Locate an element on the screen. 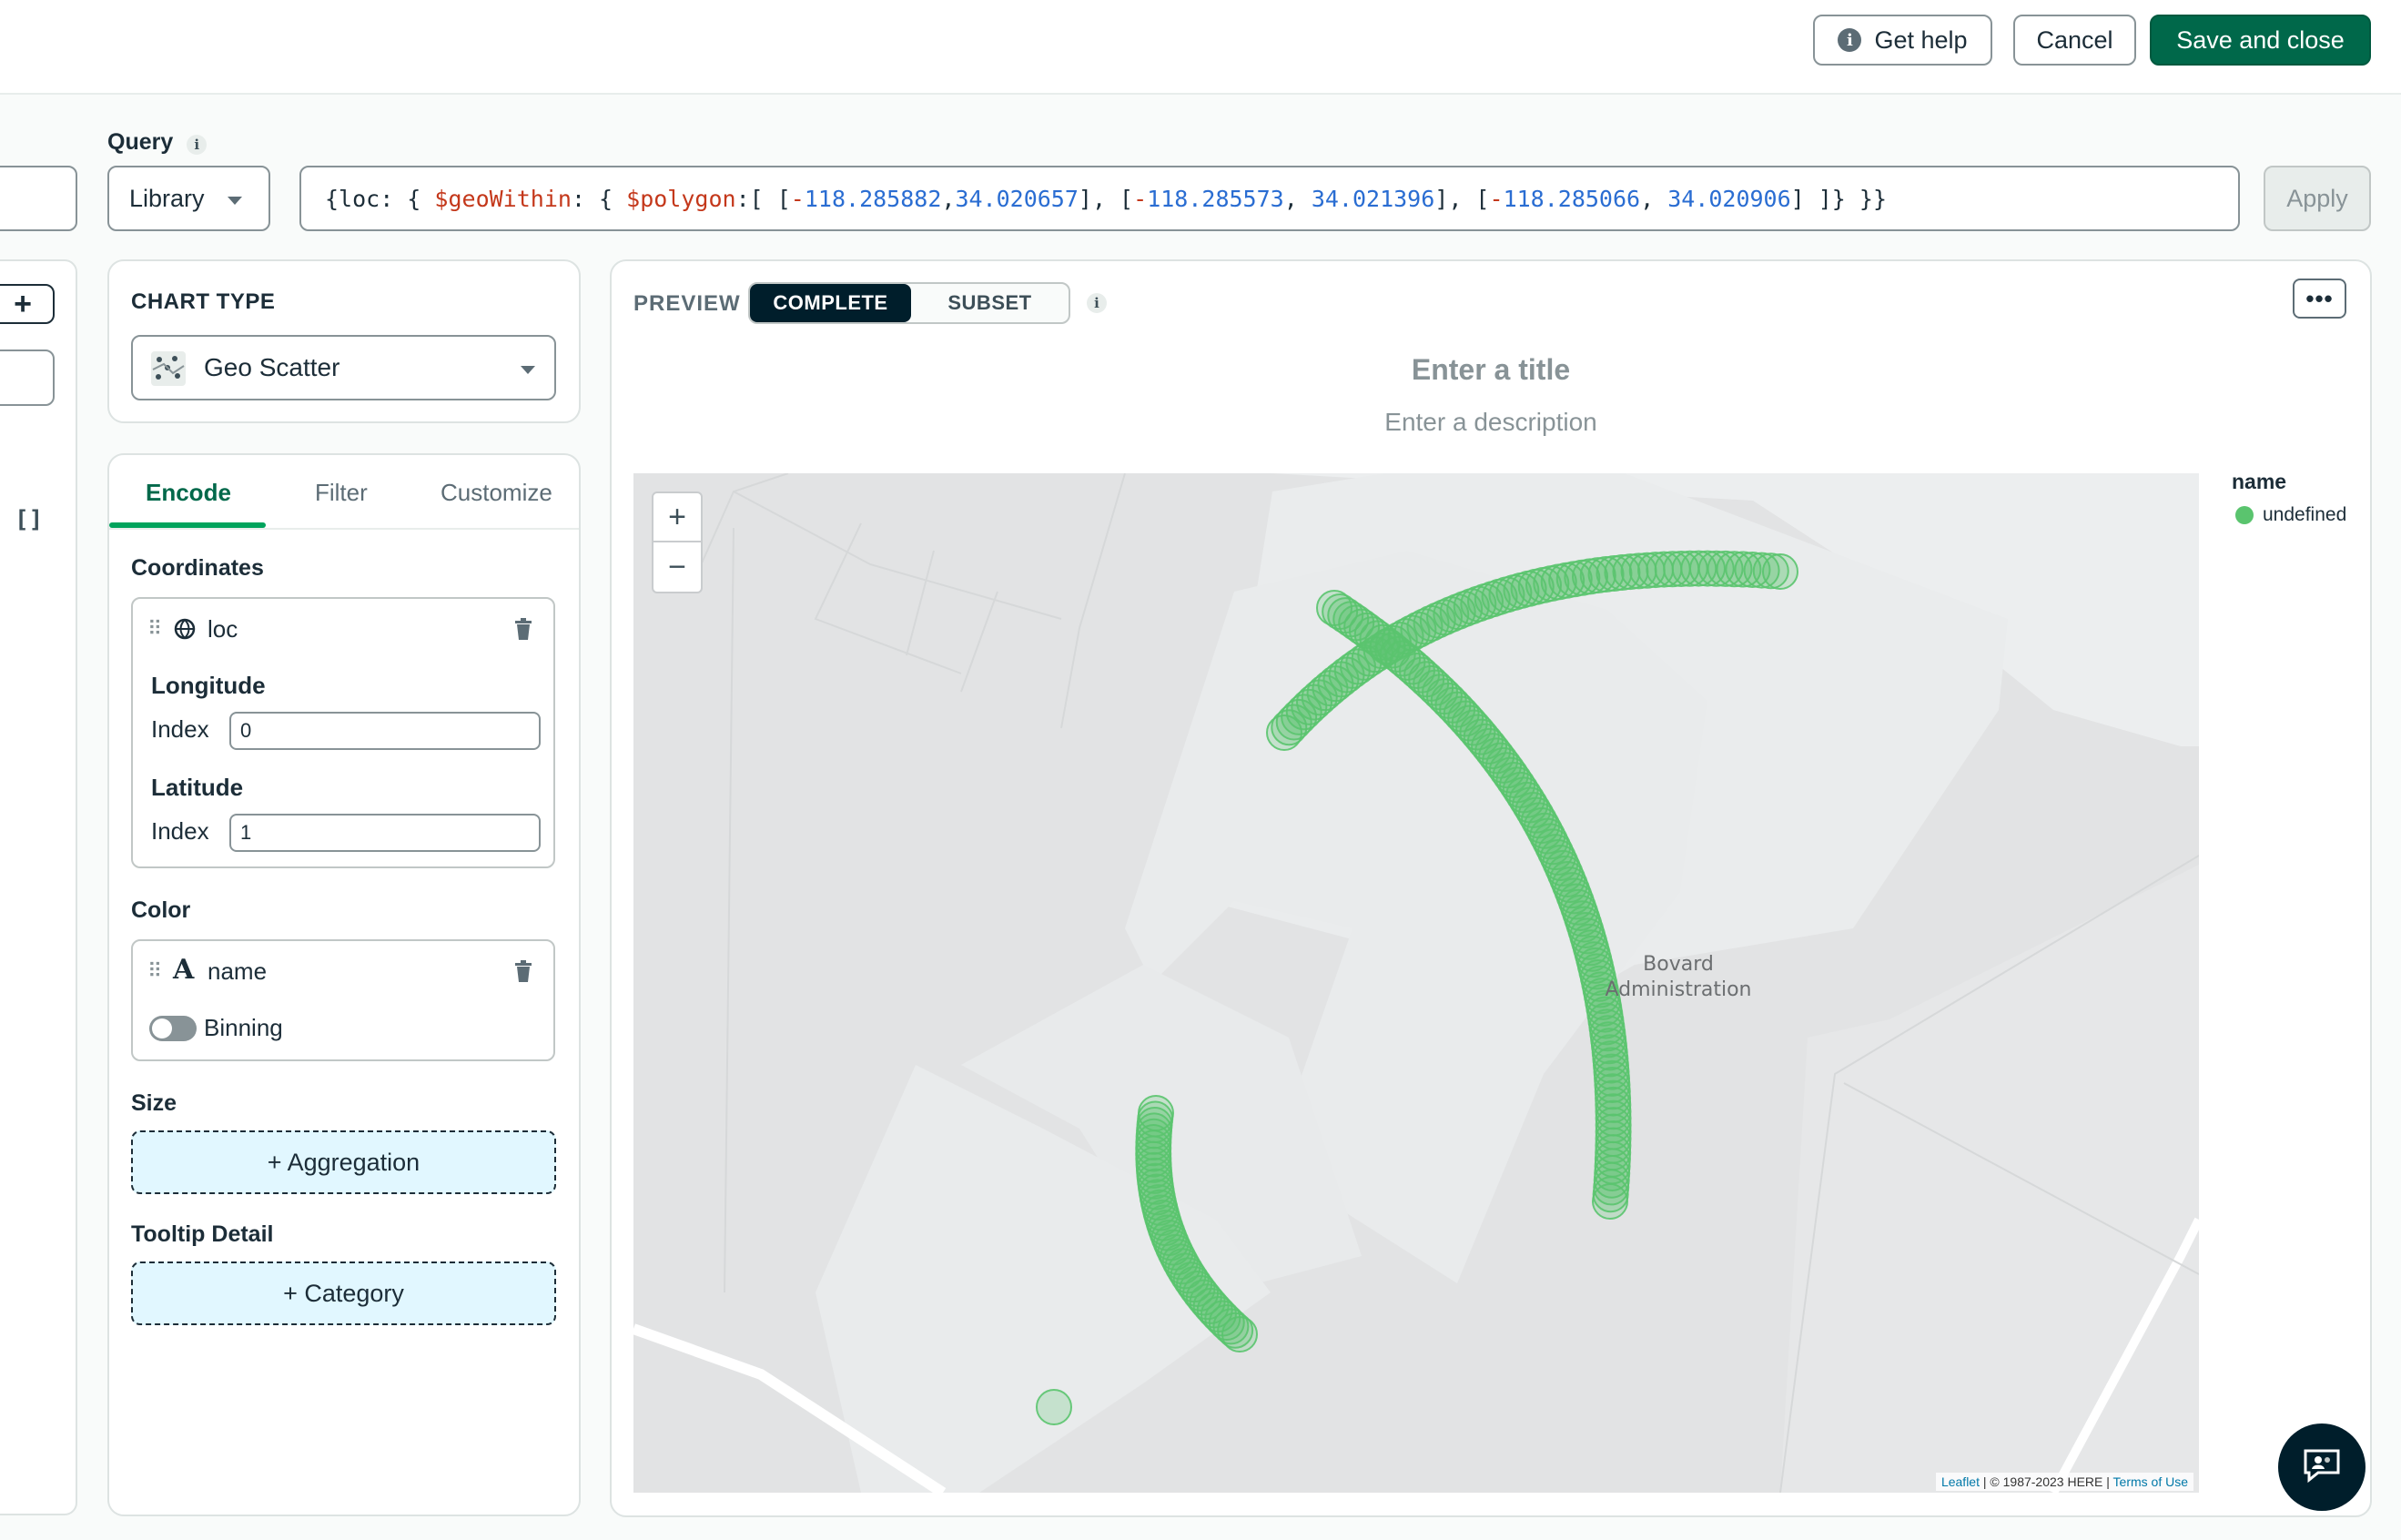 The image size is (2401, 1540). zoom-in-button: + is located at coordinates (677, 517).